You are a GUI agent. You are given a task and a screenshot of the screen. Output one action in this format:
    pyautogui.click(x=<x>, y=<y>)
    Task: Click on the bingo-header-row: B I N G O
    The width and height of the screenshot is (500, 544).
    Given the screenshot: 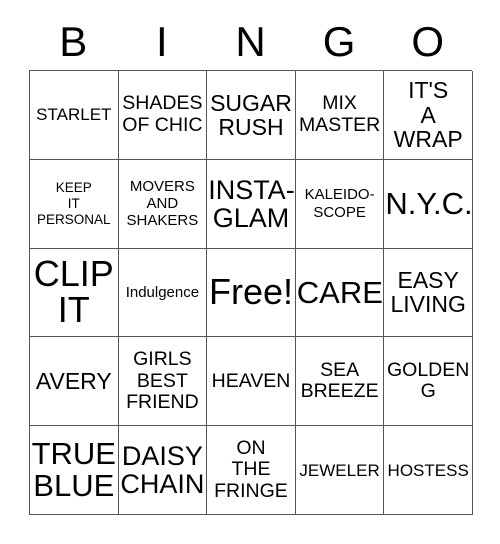 What is the action you would take?
    pyautogui.click(x=250, y=42)
    